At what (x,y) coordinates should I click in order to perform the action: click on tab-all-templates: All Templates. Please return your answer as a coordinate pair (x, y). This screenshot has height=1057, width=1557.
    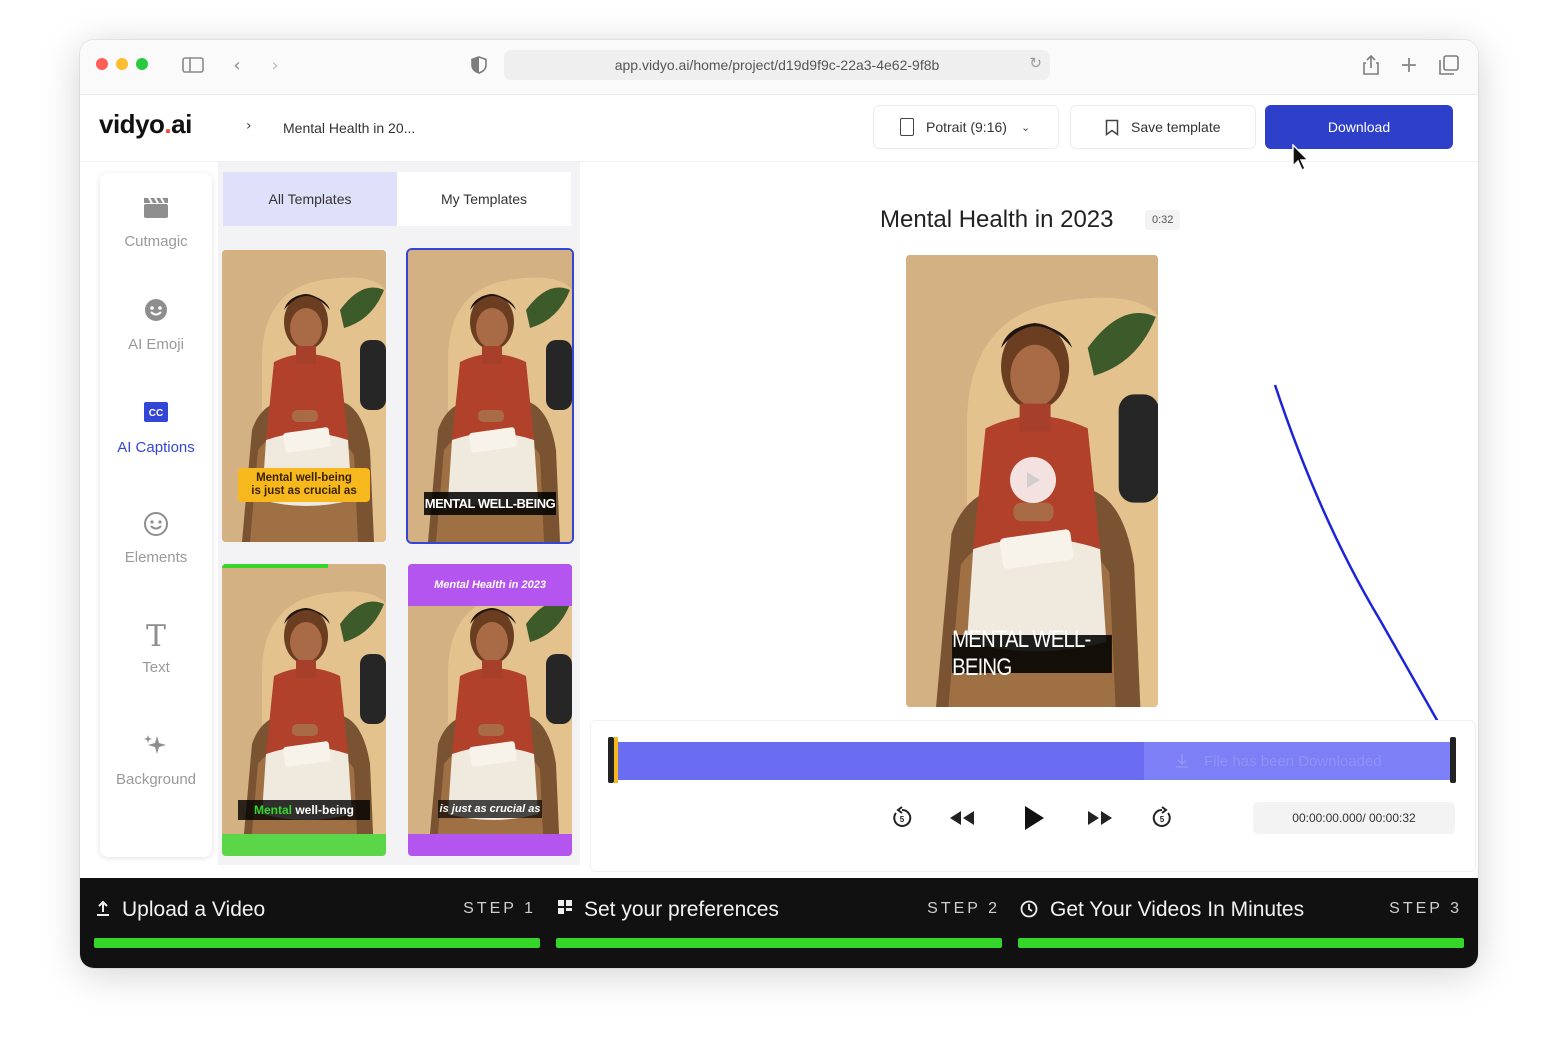
    Looking at the image, I should click on (310, 199).